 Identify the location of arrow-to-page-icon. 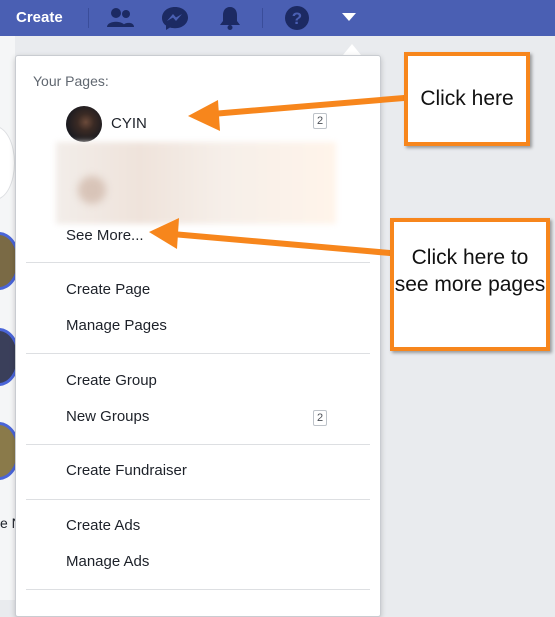
(297, 113).